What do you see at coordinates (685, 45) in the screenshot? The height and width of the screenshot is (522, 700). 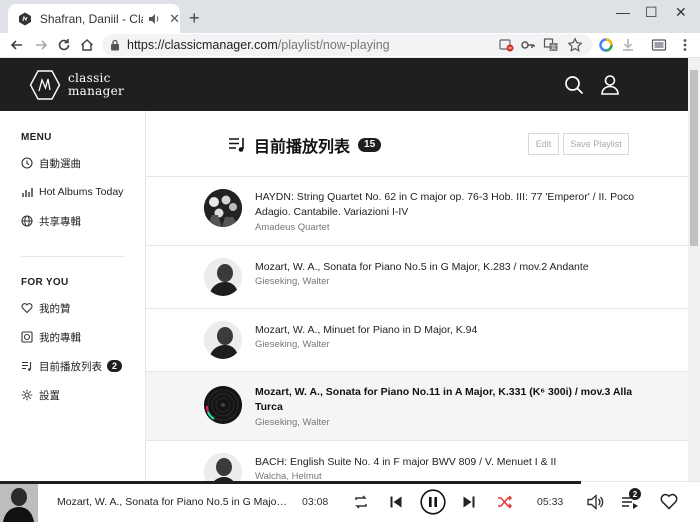 I see `browser-menu-icon` at bounding box center [685, 45].